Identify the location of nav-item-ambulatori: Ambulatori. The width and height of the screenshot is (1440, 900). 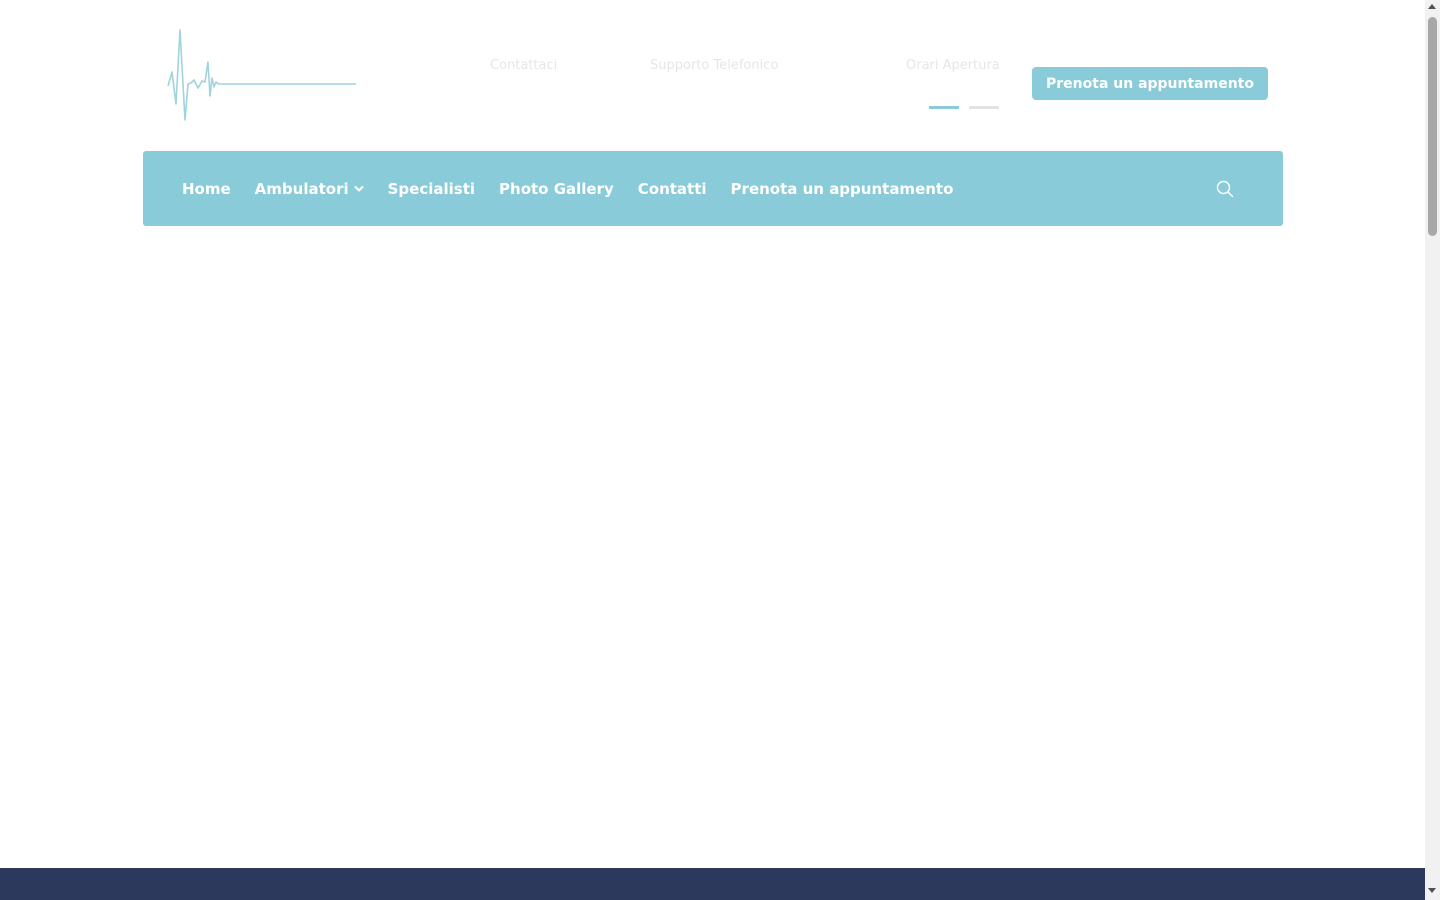
(309, 189).